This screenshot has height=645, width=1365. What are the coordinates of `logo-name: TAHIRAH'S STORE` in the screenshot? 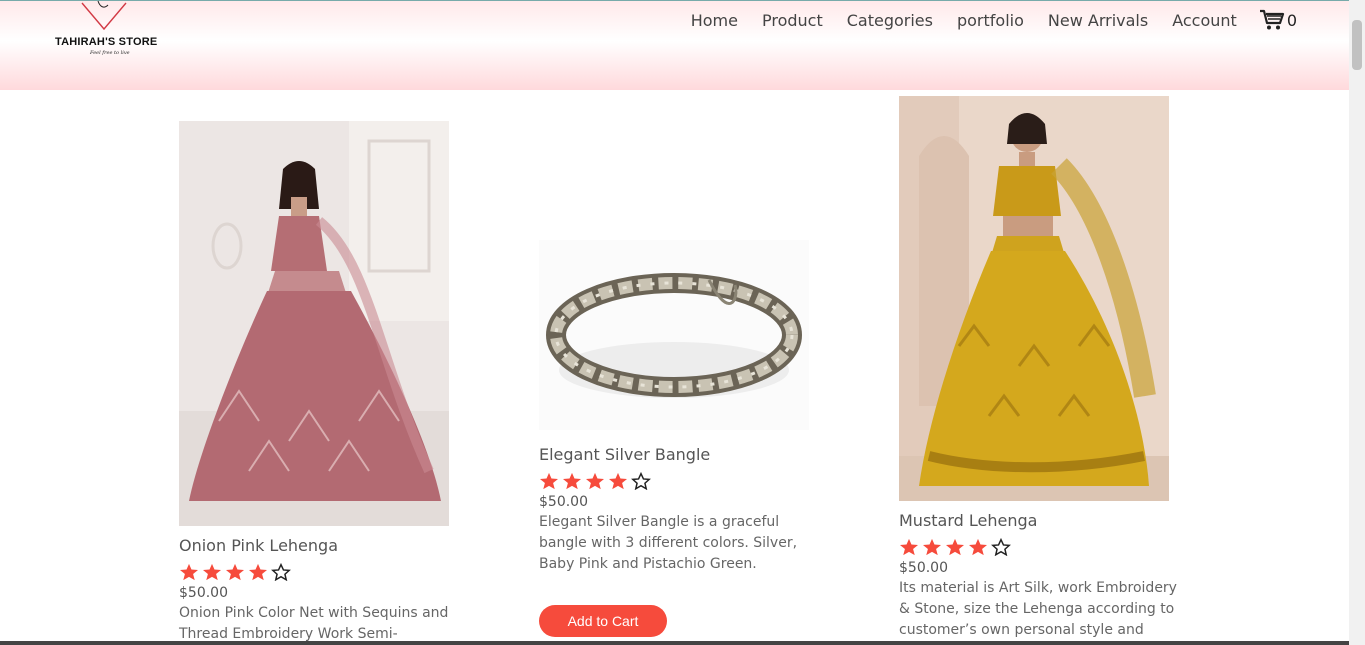 It's located at (106, 42).